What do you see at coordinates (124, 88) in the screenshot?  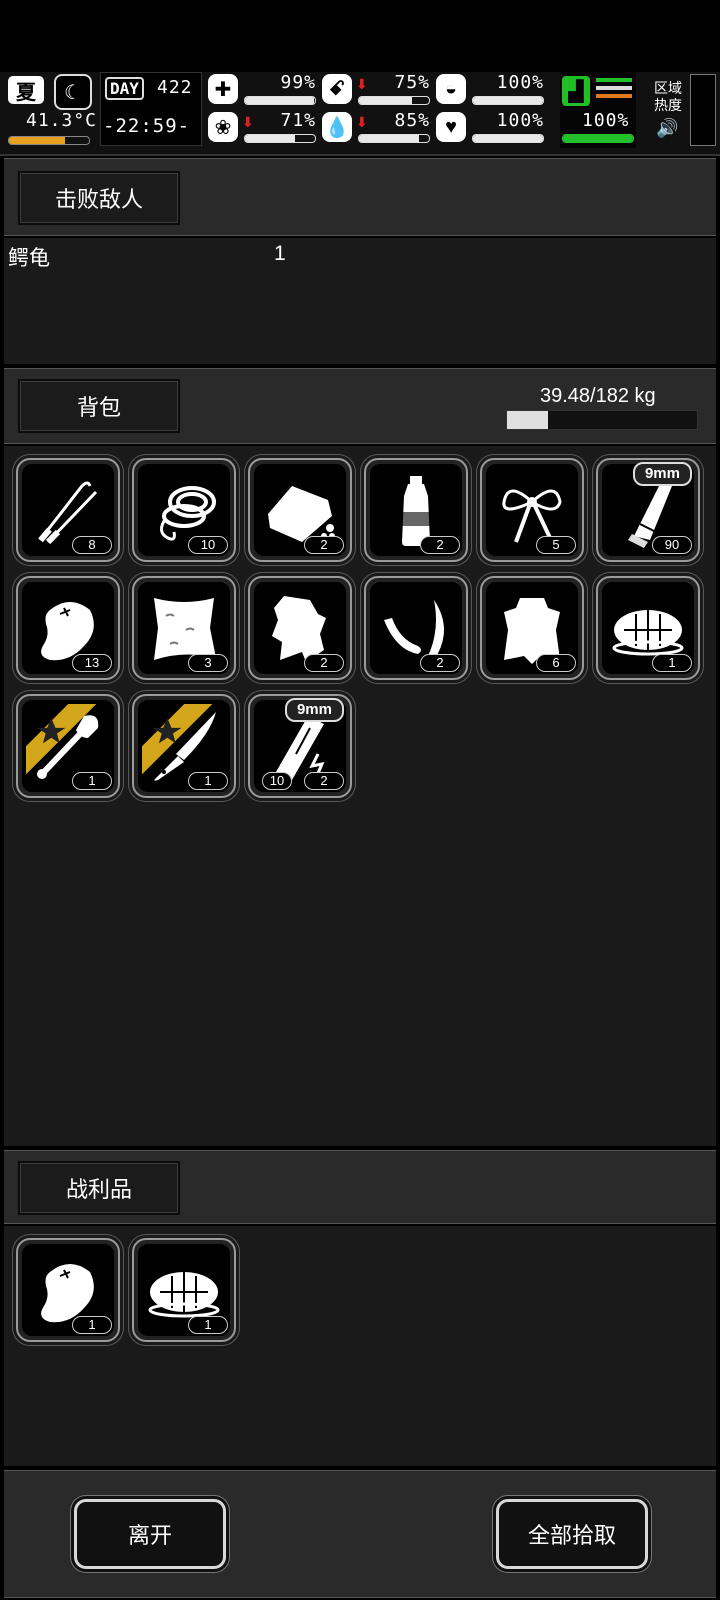 I see `day-label: DAY` at bounding box center [124, 88].